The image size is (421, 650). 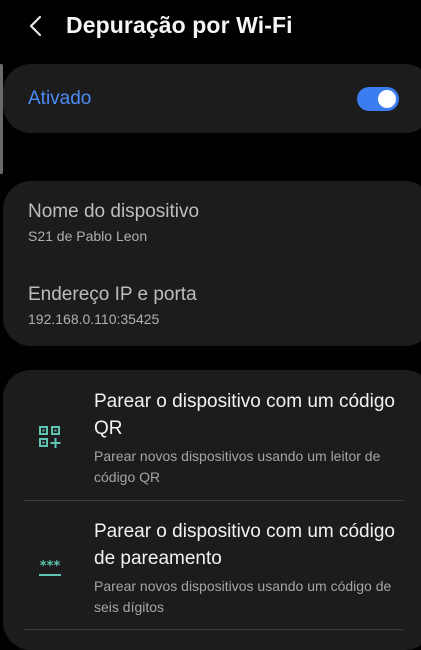 What do you see at coordinates (1, 119) in the screenshot?
I see `scroll-indicator` at bounding box center [1, 119].